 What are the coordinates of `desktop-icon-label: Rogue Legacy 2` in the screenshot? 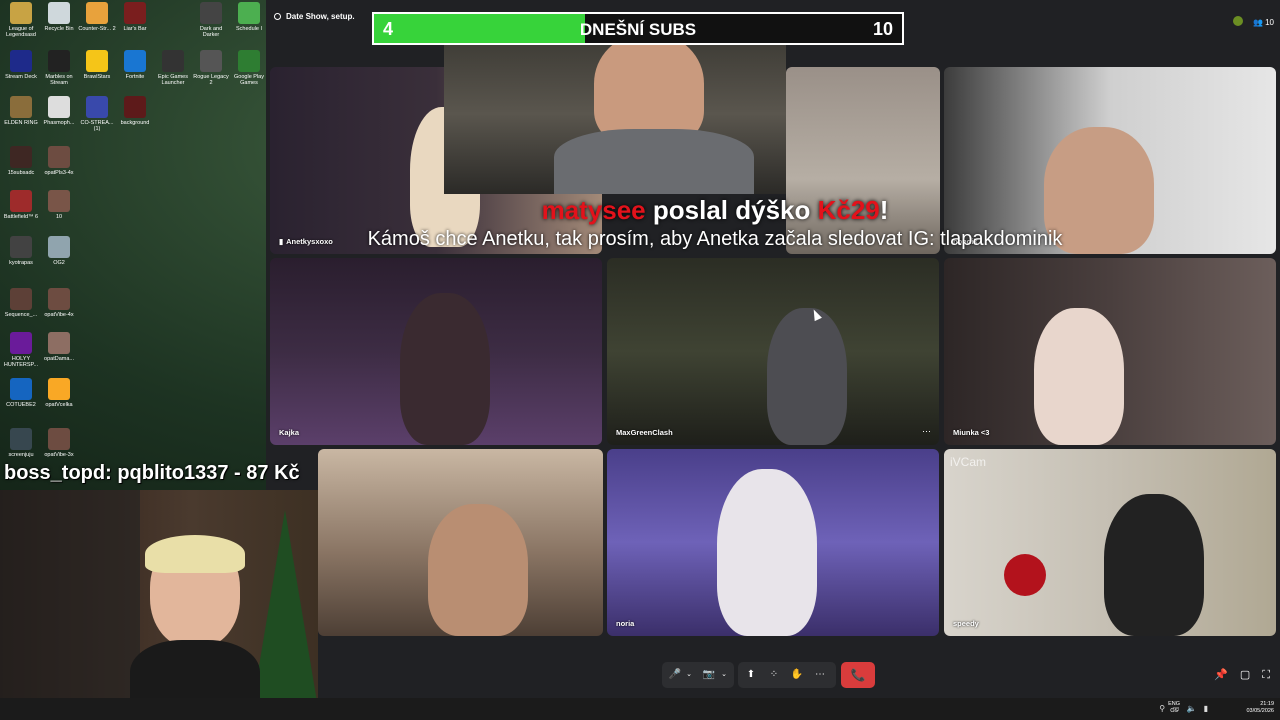 It's located at (211, 80).